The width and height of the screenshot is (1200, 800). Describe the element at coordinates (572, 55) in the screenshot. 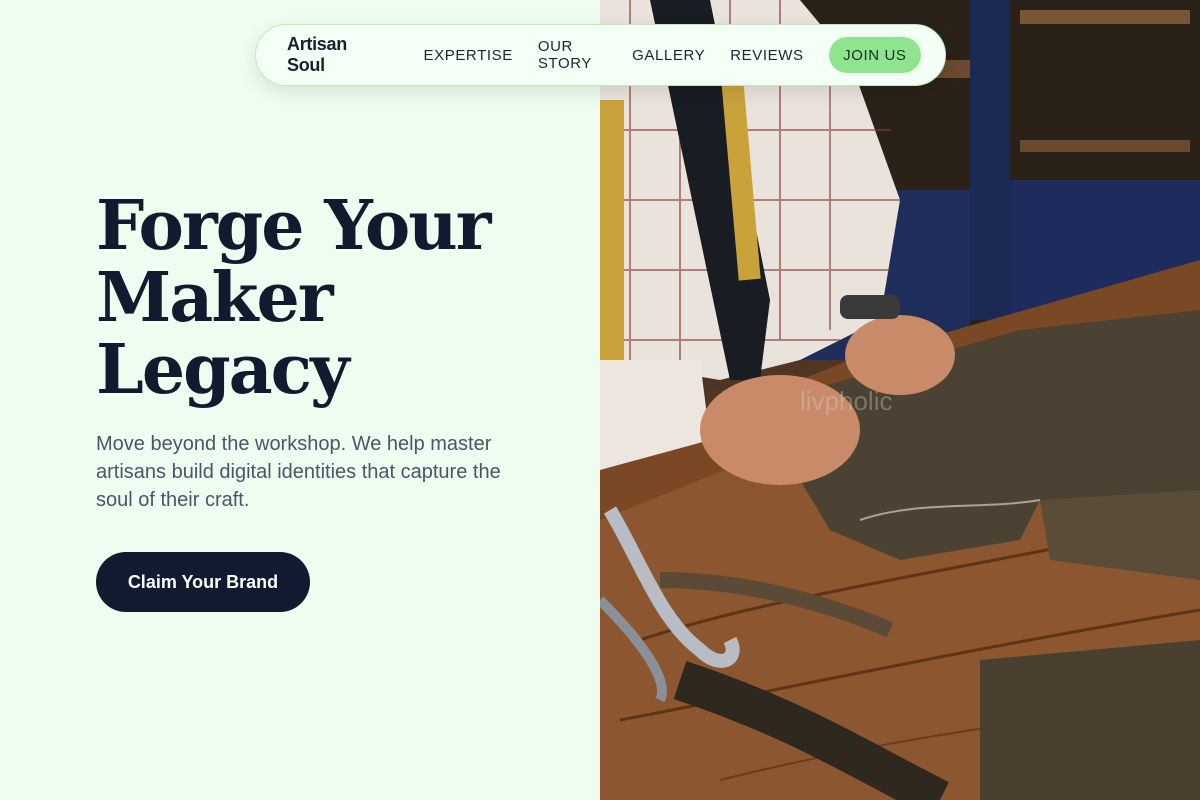

I see `nav-link-our-story: OUR STORY` at that location.